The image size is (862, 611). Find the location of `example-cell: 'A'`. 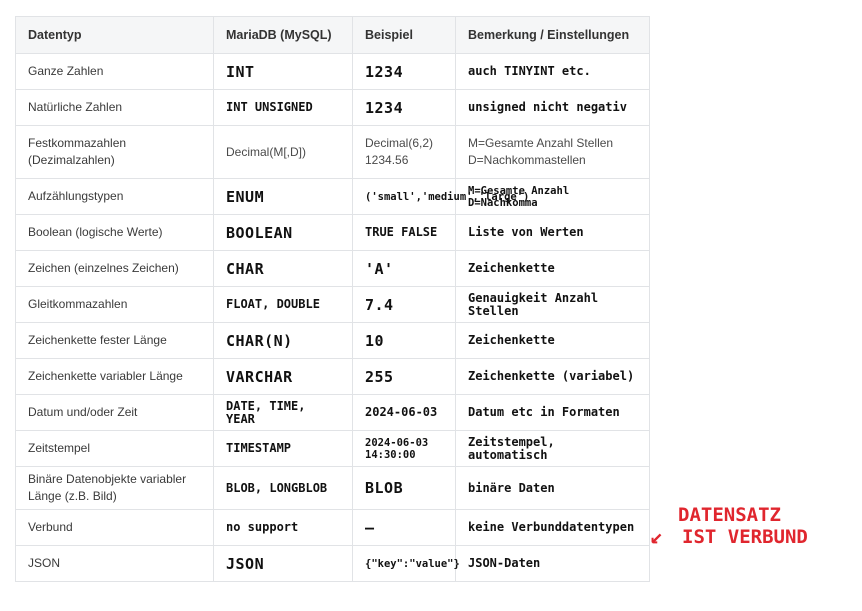

example-cell: 'A' is located at coordinates (404, 268).